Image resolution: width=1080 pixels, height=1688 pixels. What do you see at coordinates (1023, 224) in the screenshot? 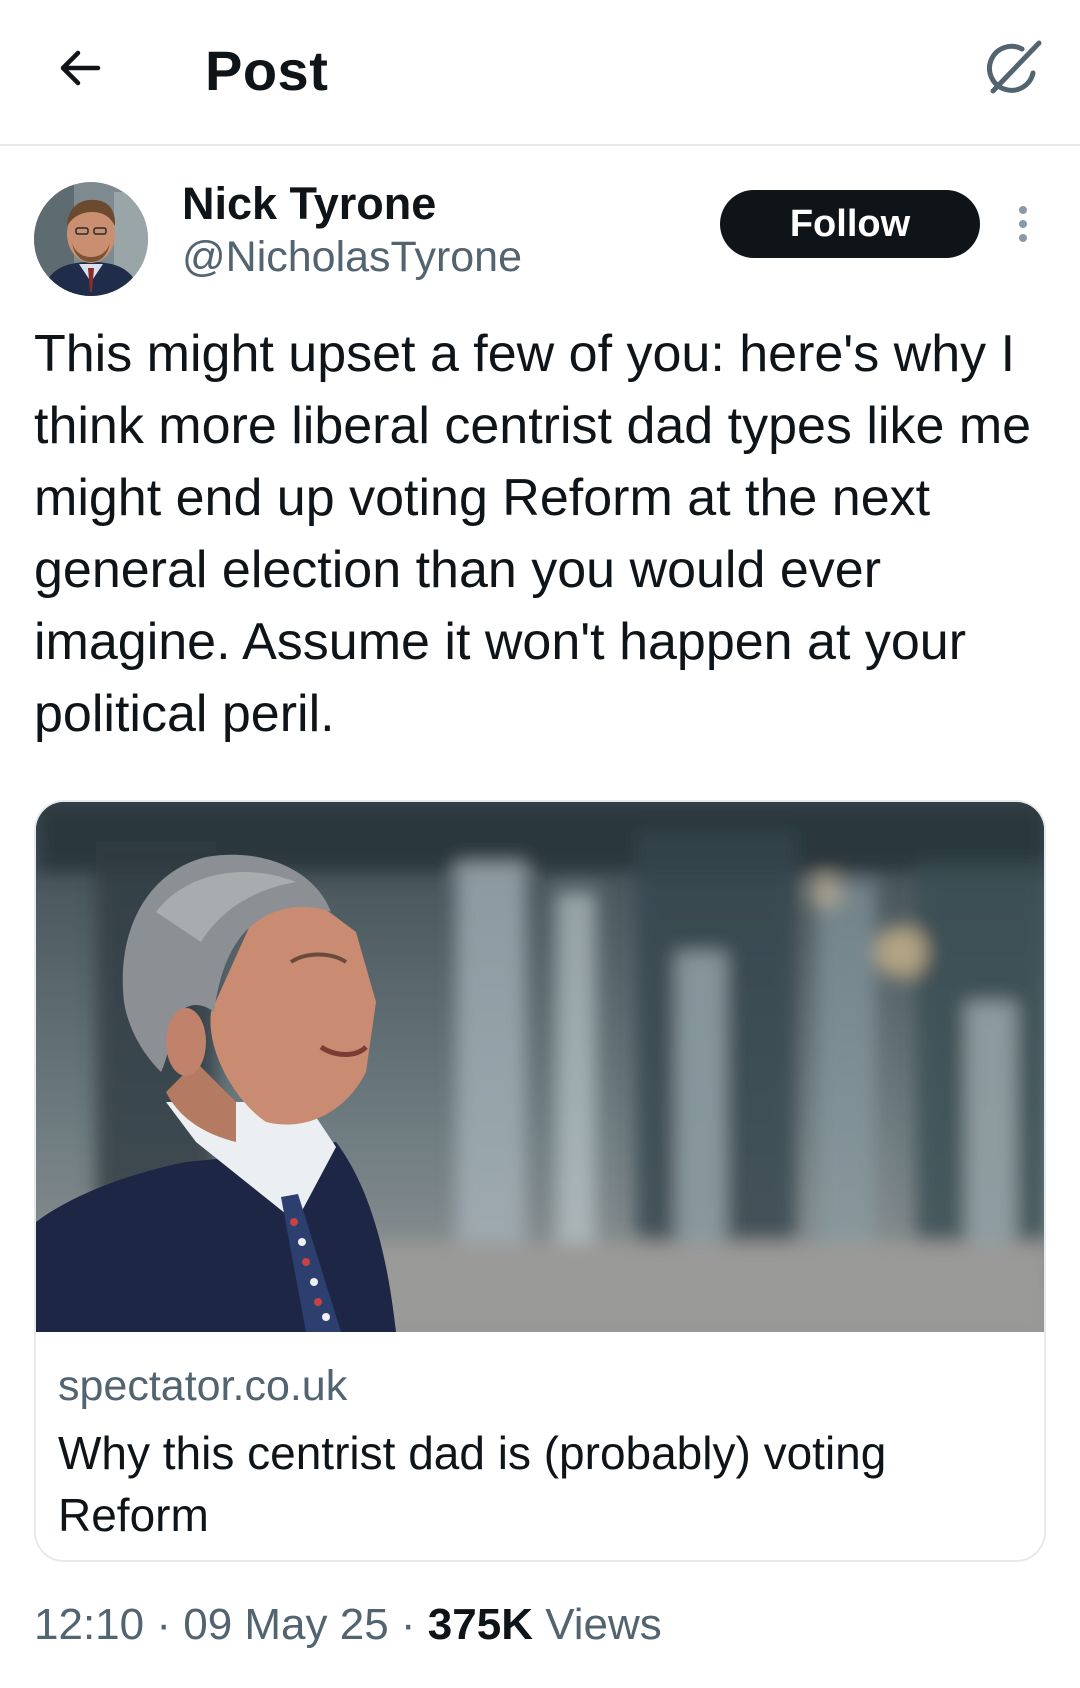
I see `more-options-button` at bounding box center [1023, 224].